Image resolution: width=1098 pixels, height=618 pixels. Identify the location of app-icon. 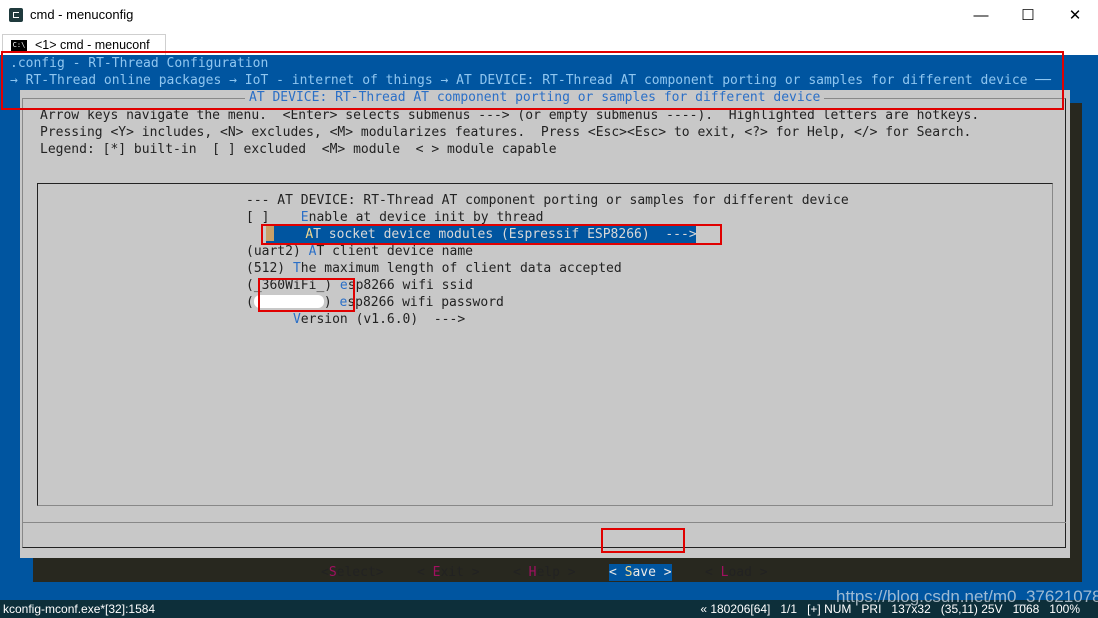
(16, 15).